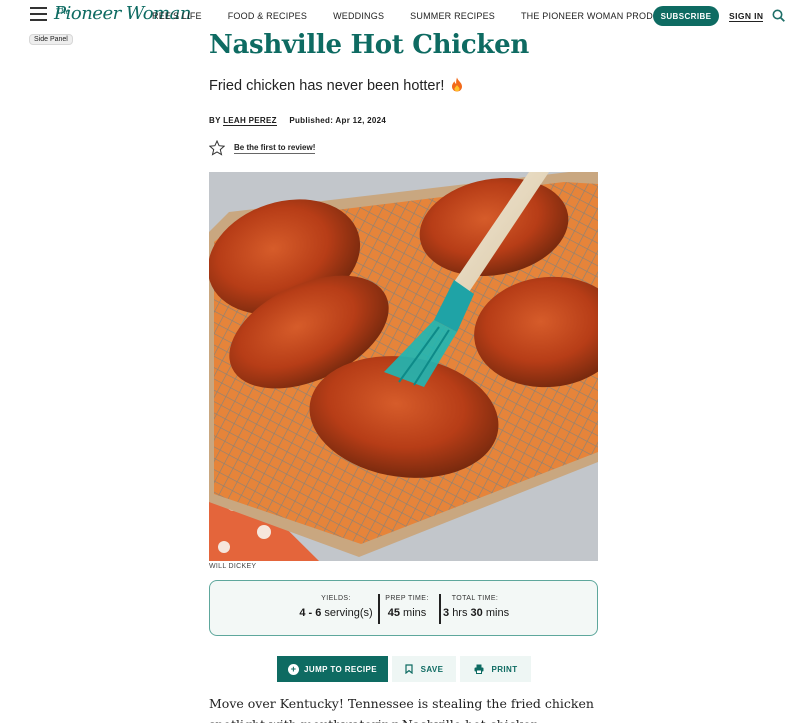 This screenshot has width=800, height=723. I want to click on byline: BY LEAH PEREZ Published: Apr 12, 2024, so click(298, 121).